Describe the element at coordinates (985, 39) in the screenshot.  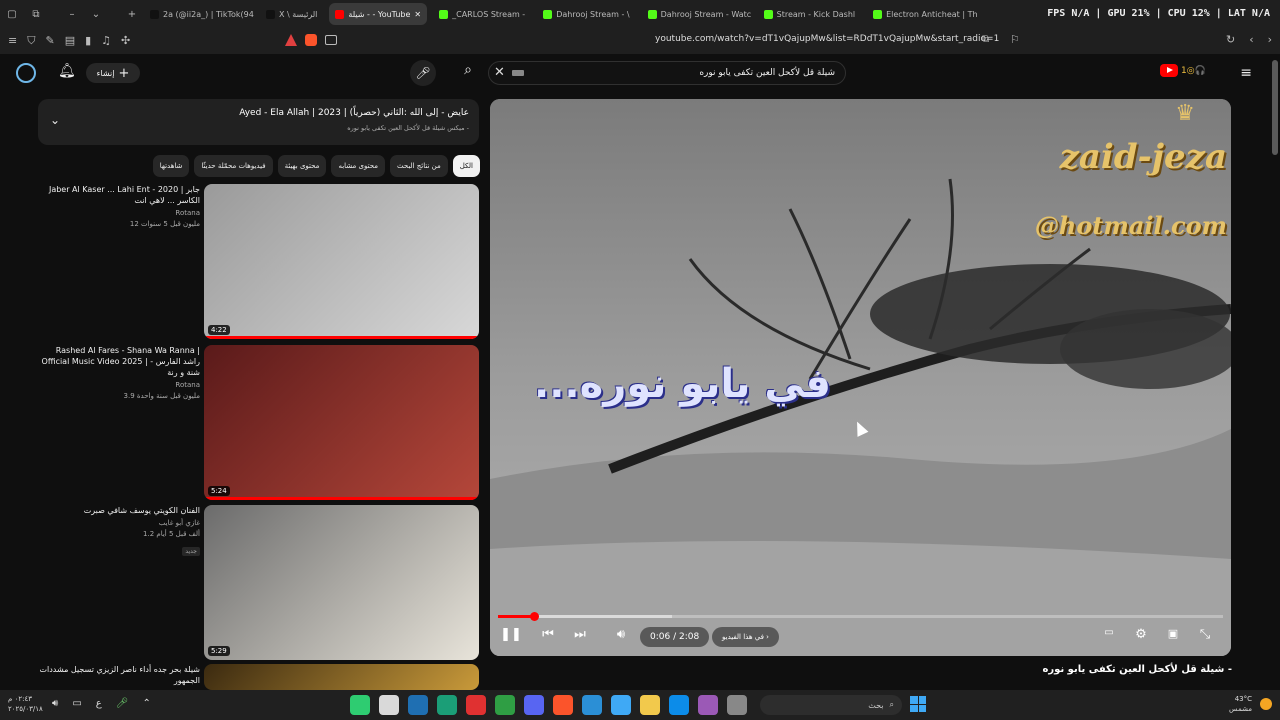
I see `share-icon: ⧉` at that location.